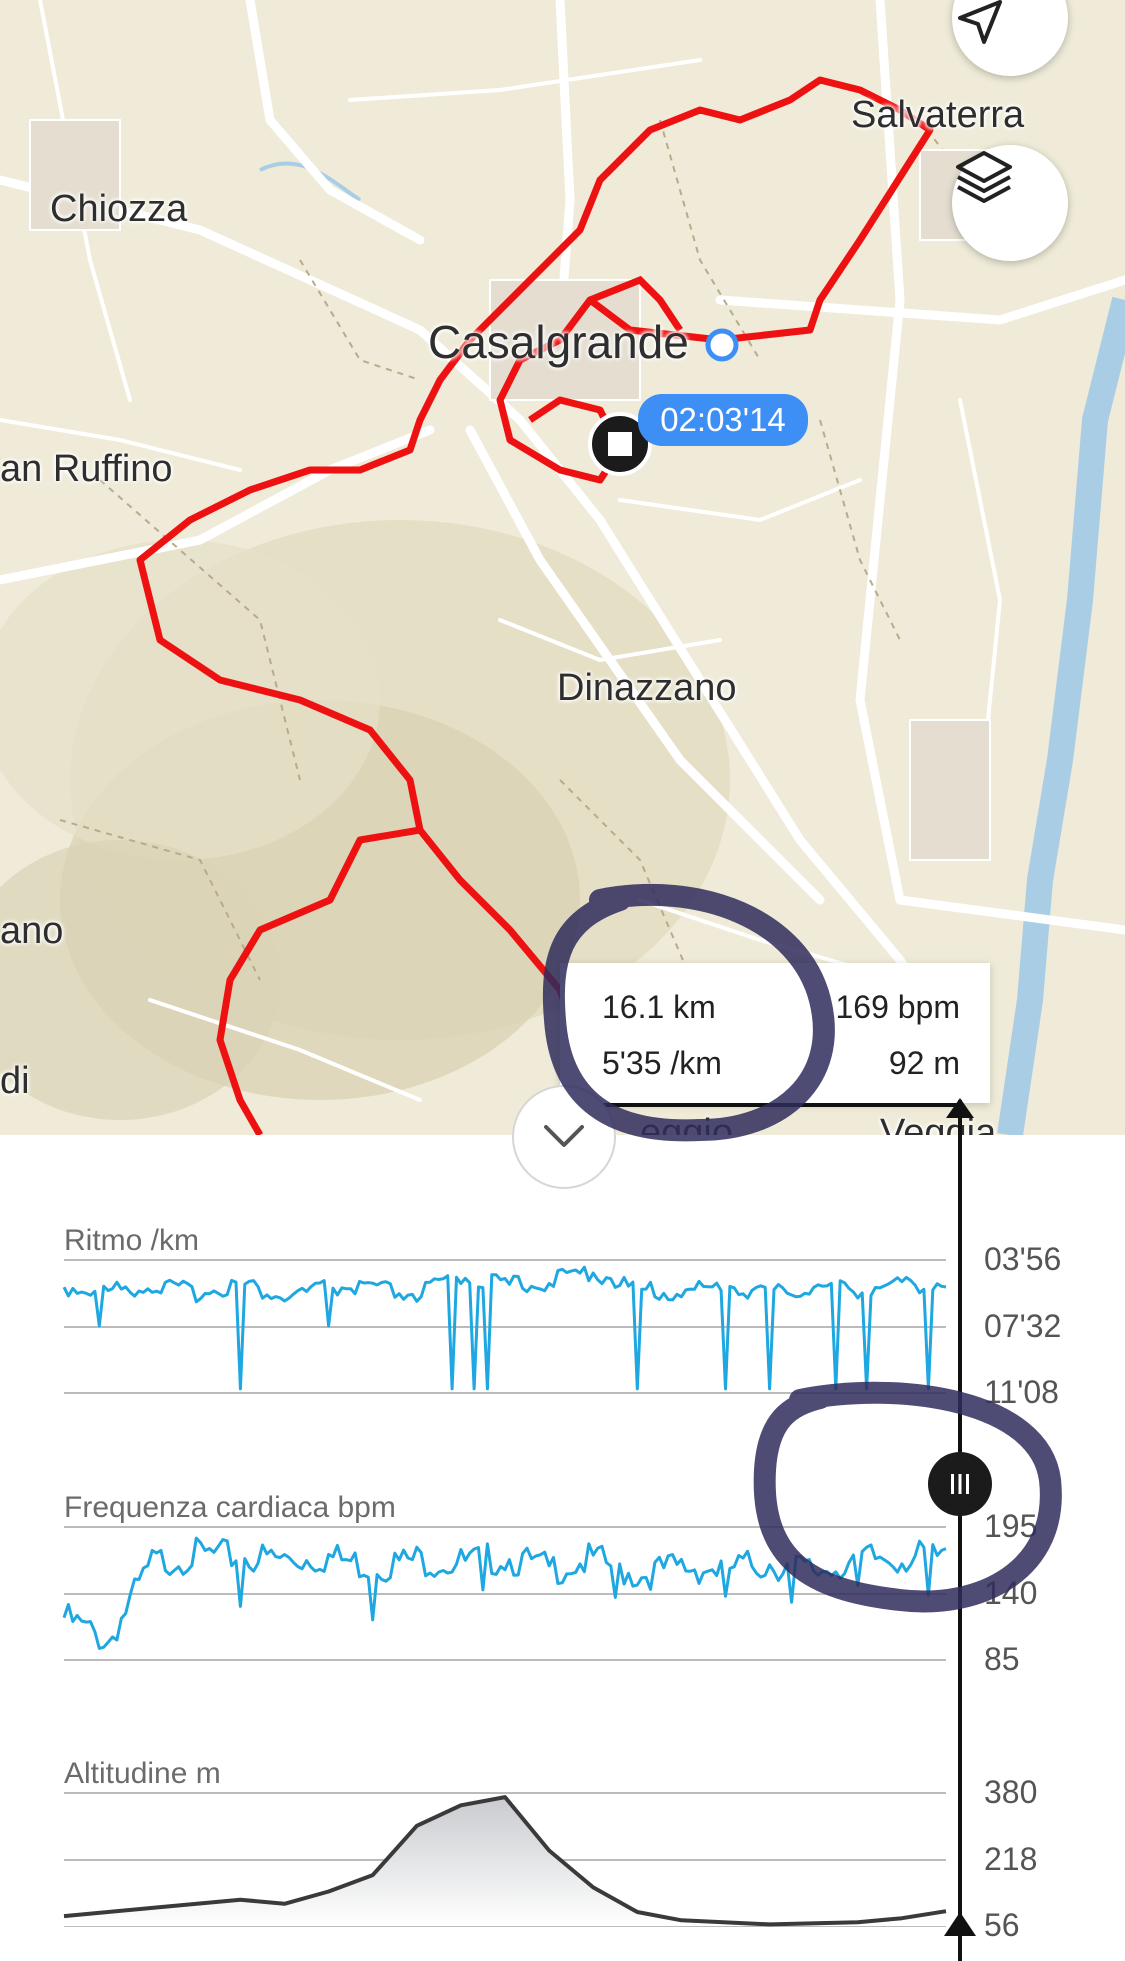 The image size is (1125, 1961). Describe the element at coordinates (505, 1861) in the screenshot. I see `altitude-area-fill` at that location.